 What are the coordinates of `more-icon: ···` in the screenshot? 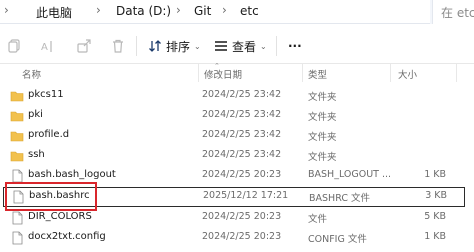 It's located at (295, 46).